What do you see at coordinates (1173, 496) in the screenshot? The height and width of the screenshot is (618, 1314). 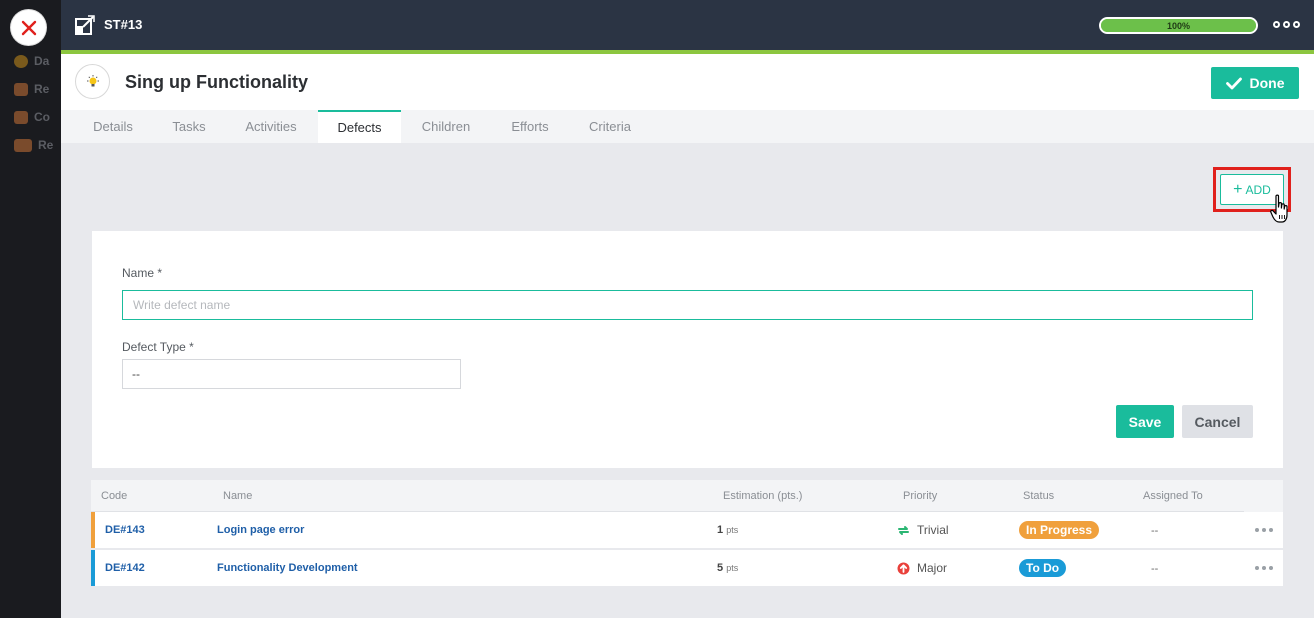 I see `column-header-assigned-to: Assigned To` at bounding box center [1173, 496].